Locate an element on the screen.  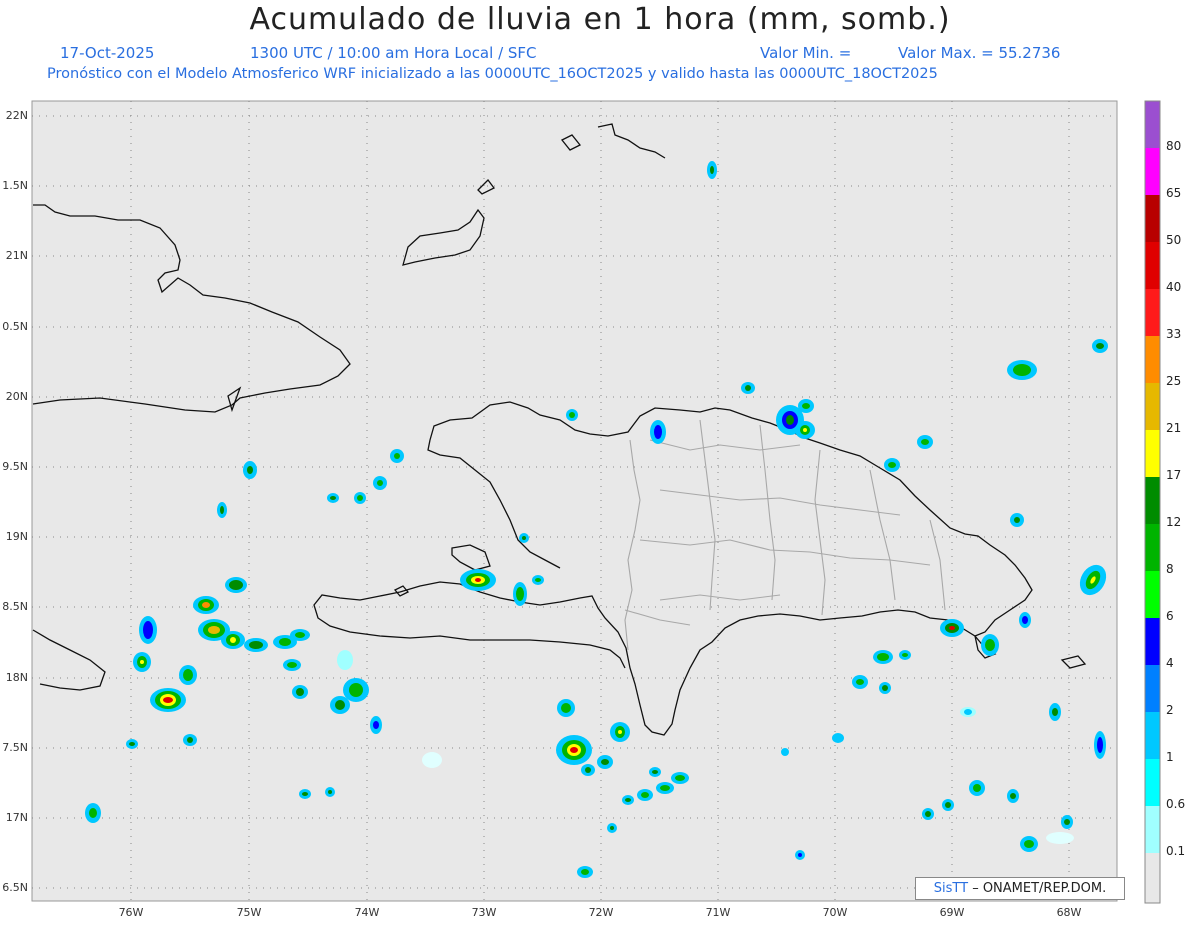
colorbar is located at coordinates (1152, 502).